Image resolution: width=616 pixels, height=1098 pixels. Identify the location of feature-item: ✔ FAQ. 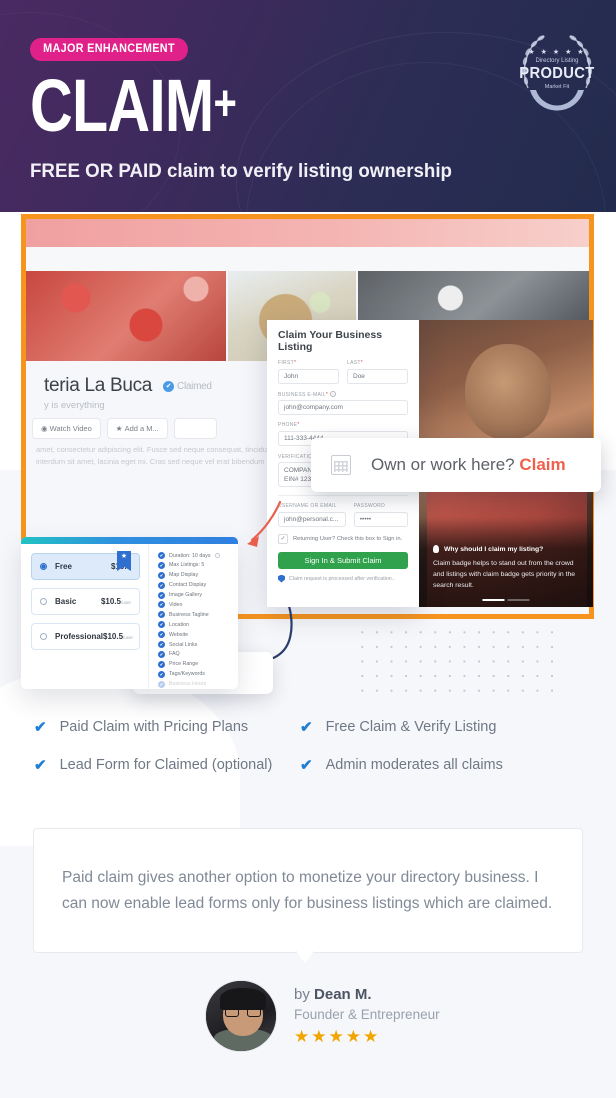
(169, 654).